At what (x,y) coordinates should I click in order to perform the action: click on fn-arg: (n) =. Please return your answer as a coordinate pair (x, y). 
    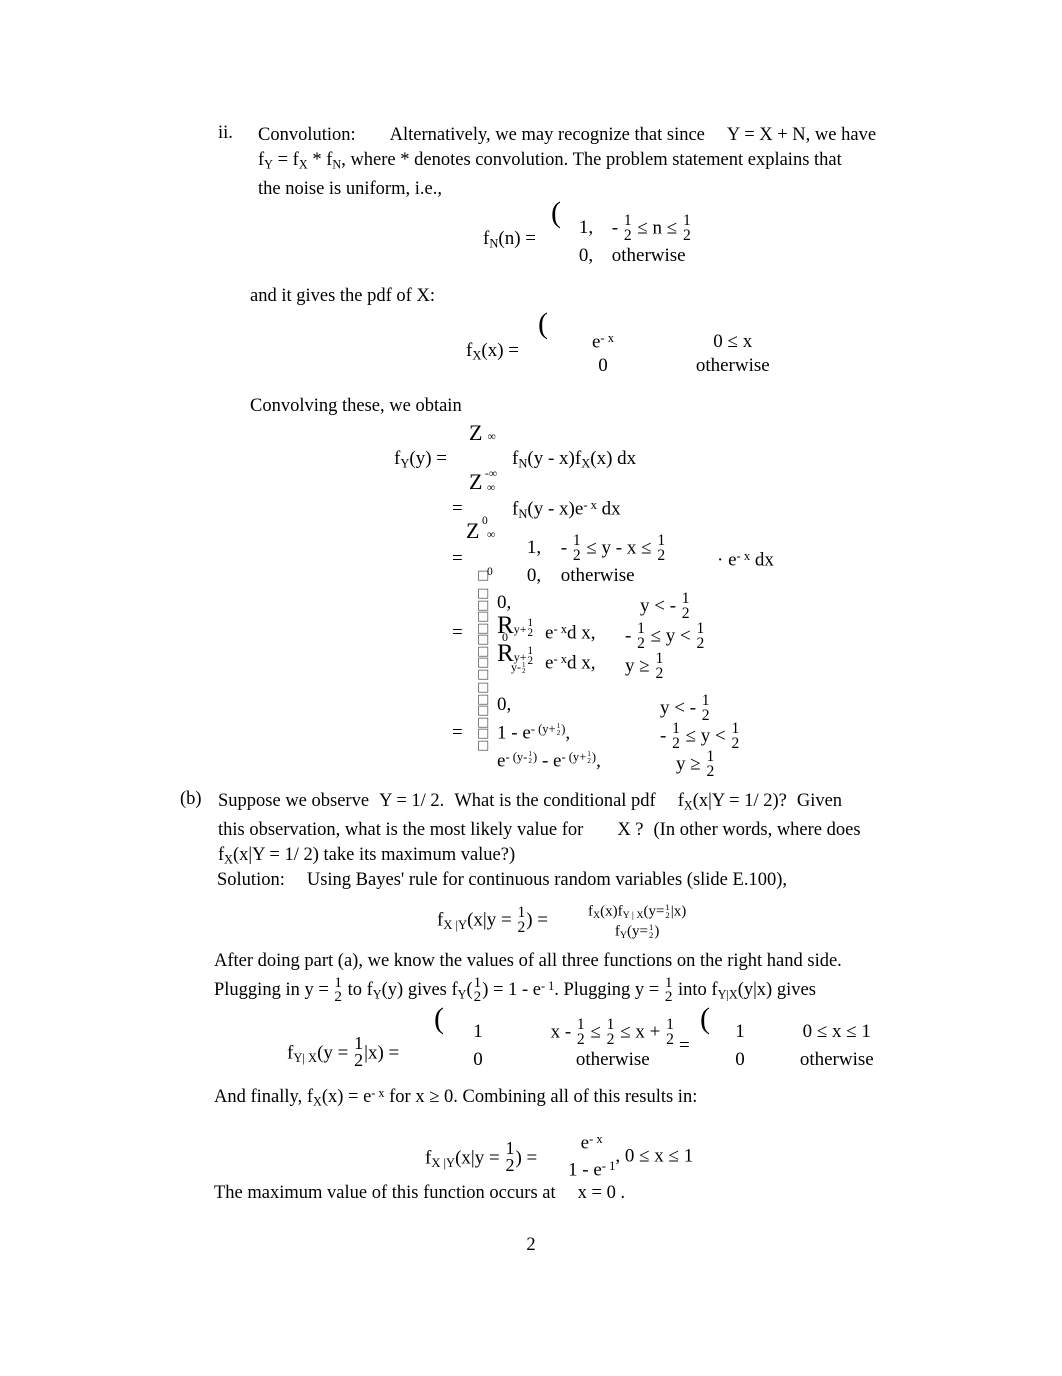
    Looking at the image, I should click on (517, 238).